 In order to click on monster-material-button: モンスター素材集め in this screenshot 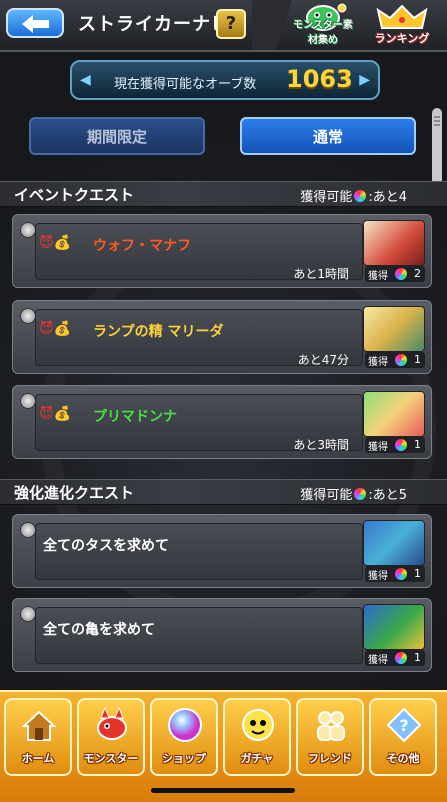, I will do `click(323, 25)`.